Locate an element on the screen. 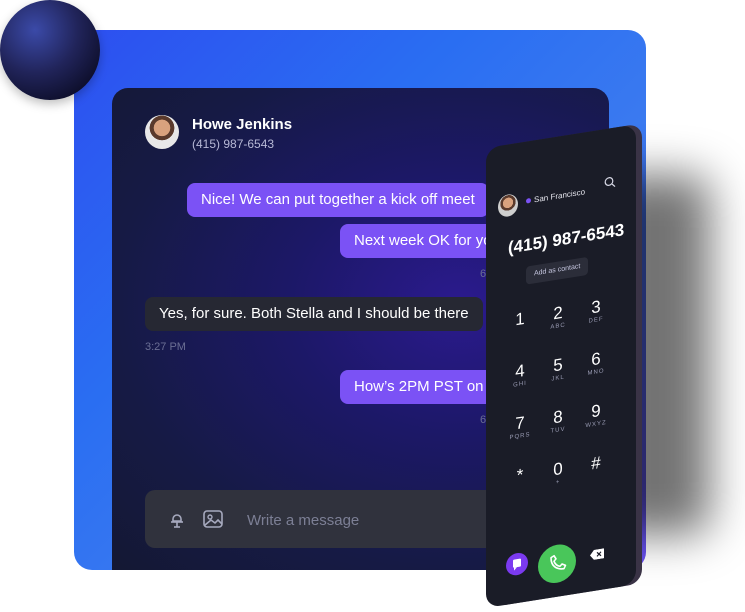  microphone-icon is located at coordinates (177, 520).